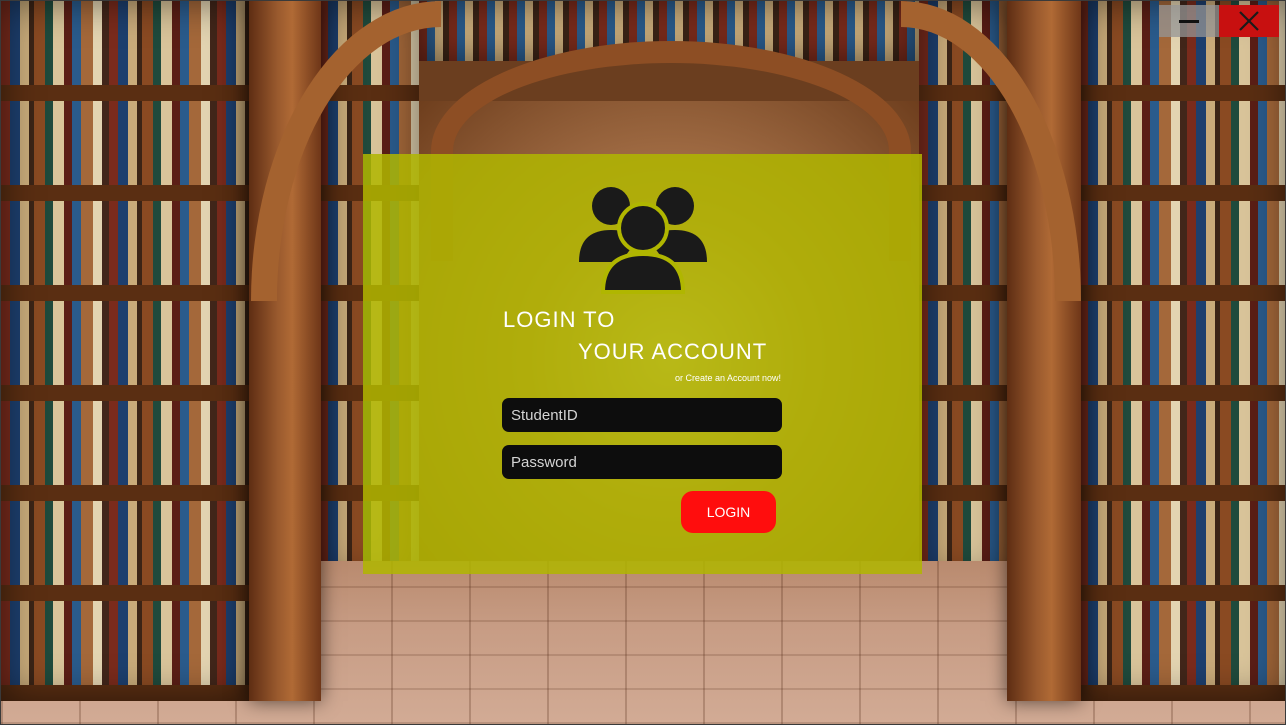 The height and width of the screenshot is (725, 1286). What do you see at coordinates (728, 512) in the screenshot?
I see `login-button: LOGIN` at bounding box center [728, 512].